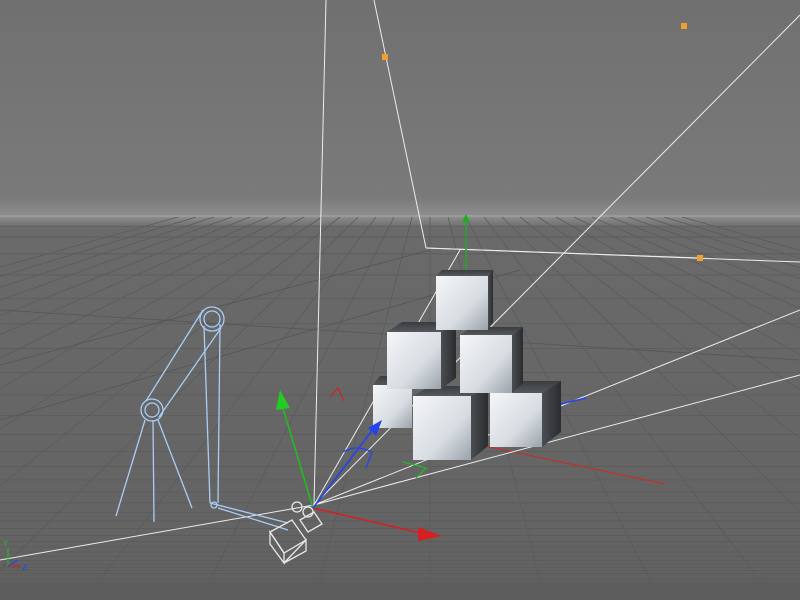  What do you see at coordinates (5, 543) in the screenshot?
I see `world-axis-y-label: Y` at bounding box center [5, 543].